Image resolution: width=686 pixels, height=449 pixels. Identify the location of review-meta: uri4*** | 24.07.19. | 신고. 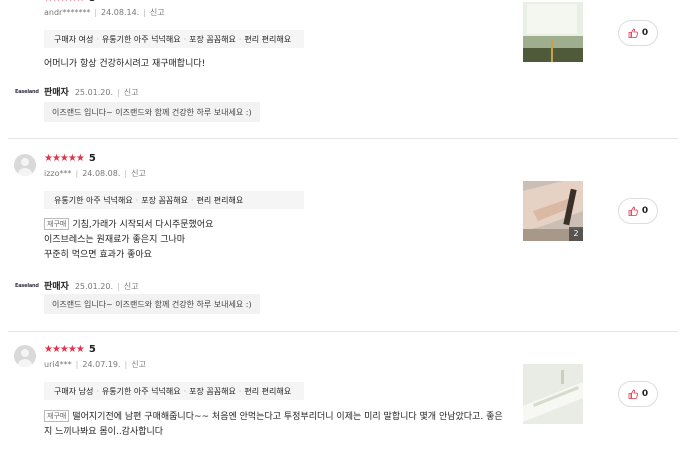
(95, 364).